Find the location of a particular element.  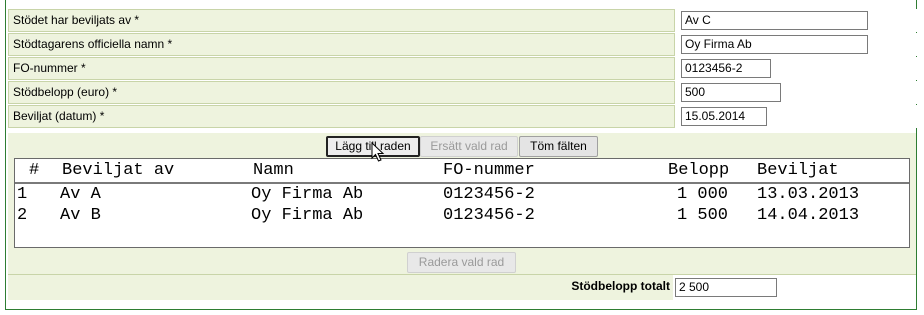

delete-row-button: Radera vald rad is located at coordinates (461, 262).